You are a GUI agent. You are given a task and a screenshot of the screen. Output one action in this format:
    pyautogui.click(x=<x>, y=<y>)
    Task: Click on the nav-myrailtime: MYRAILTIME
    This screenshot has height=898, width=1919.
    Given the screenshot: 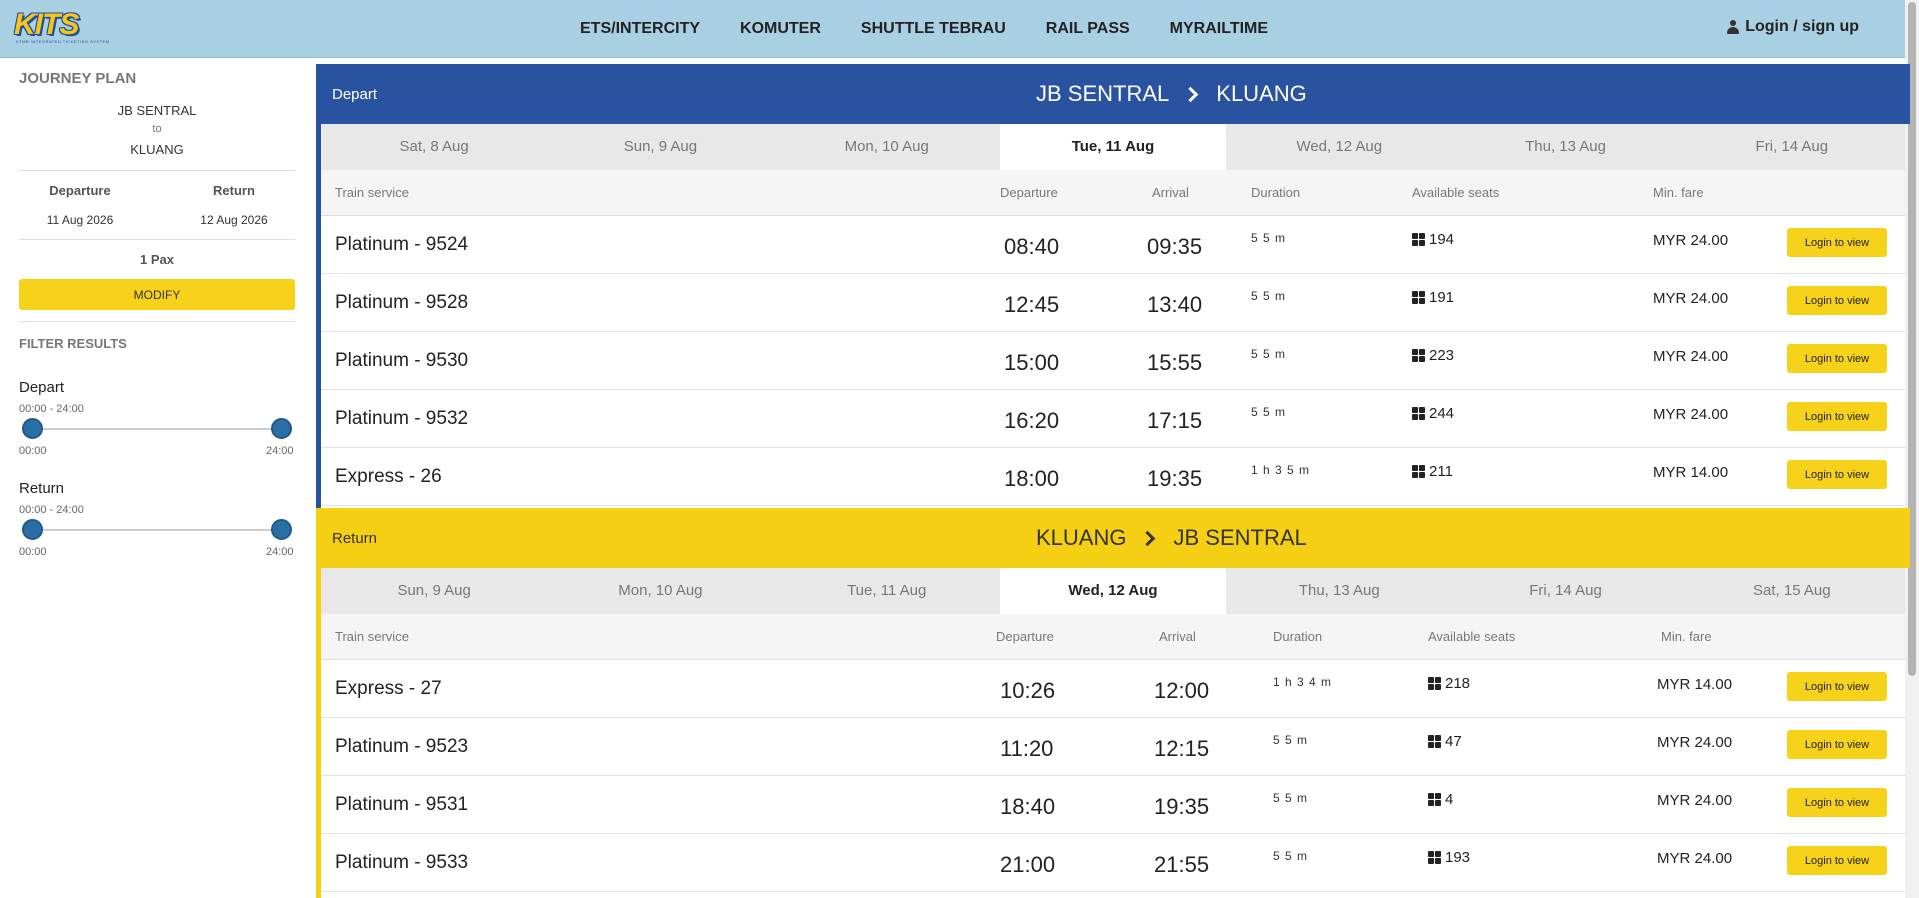 What is the action you would take?
    pyautogui.click(x=1219, y=29)
    